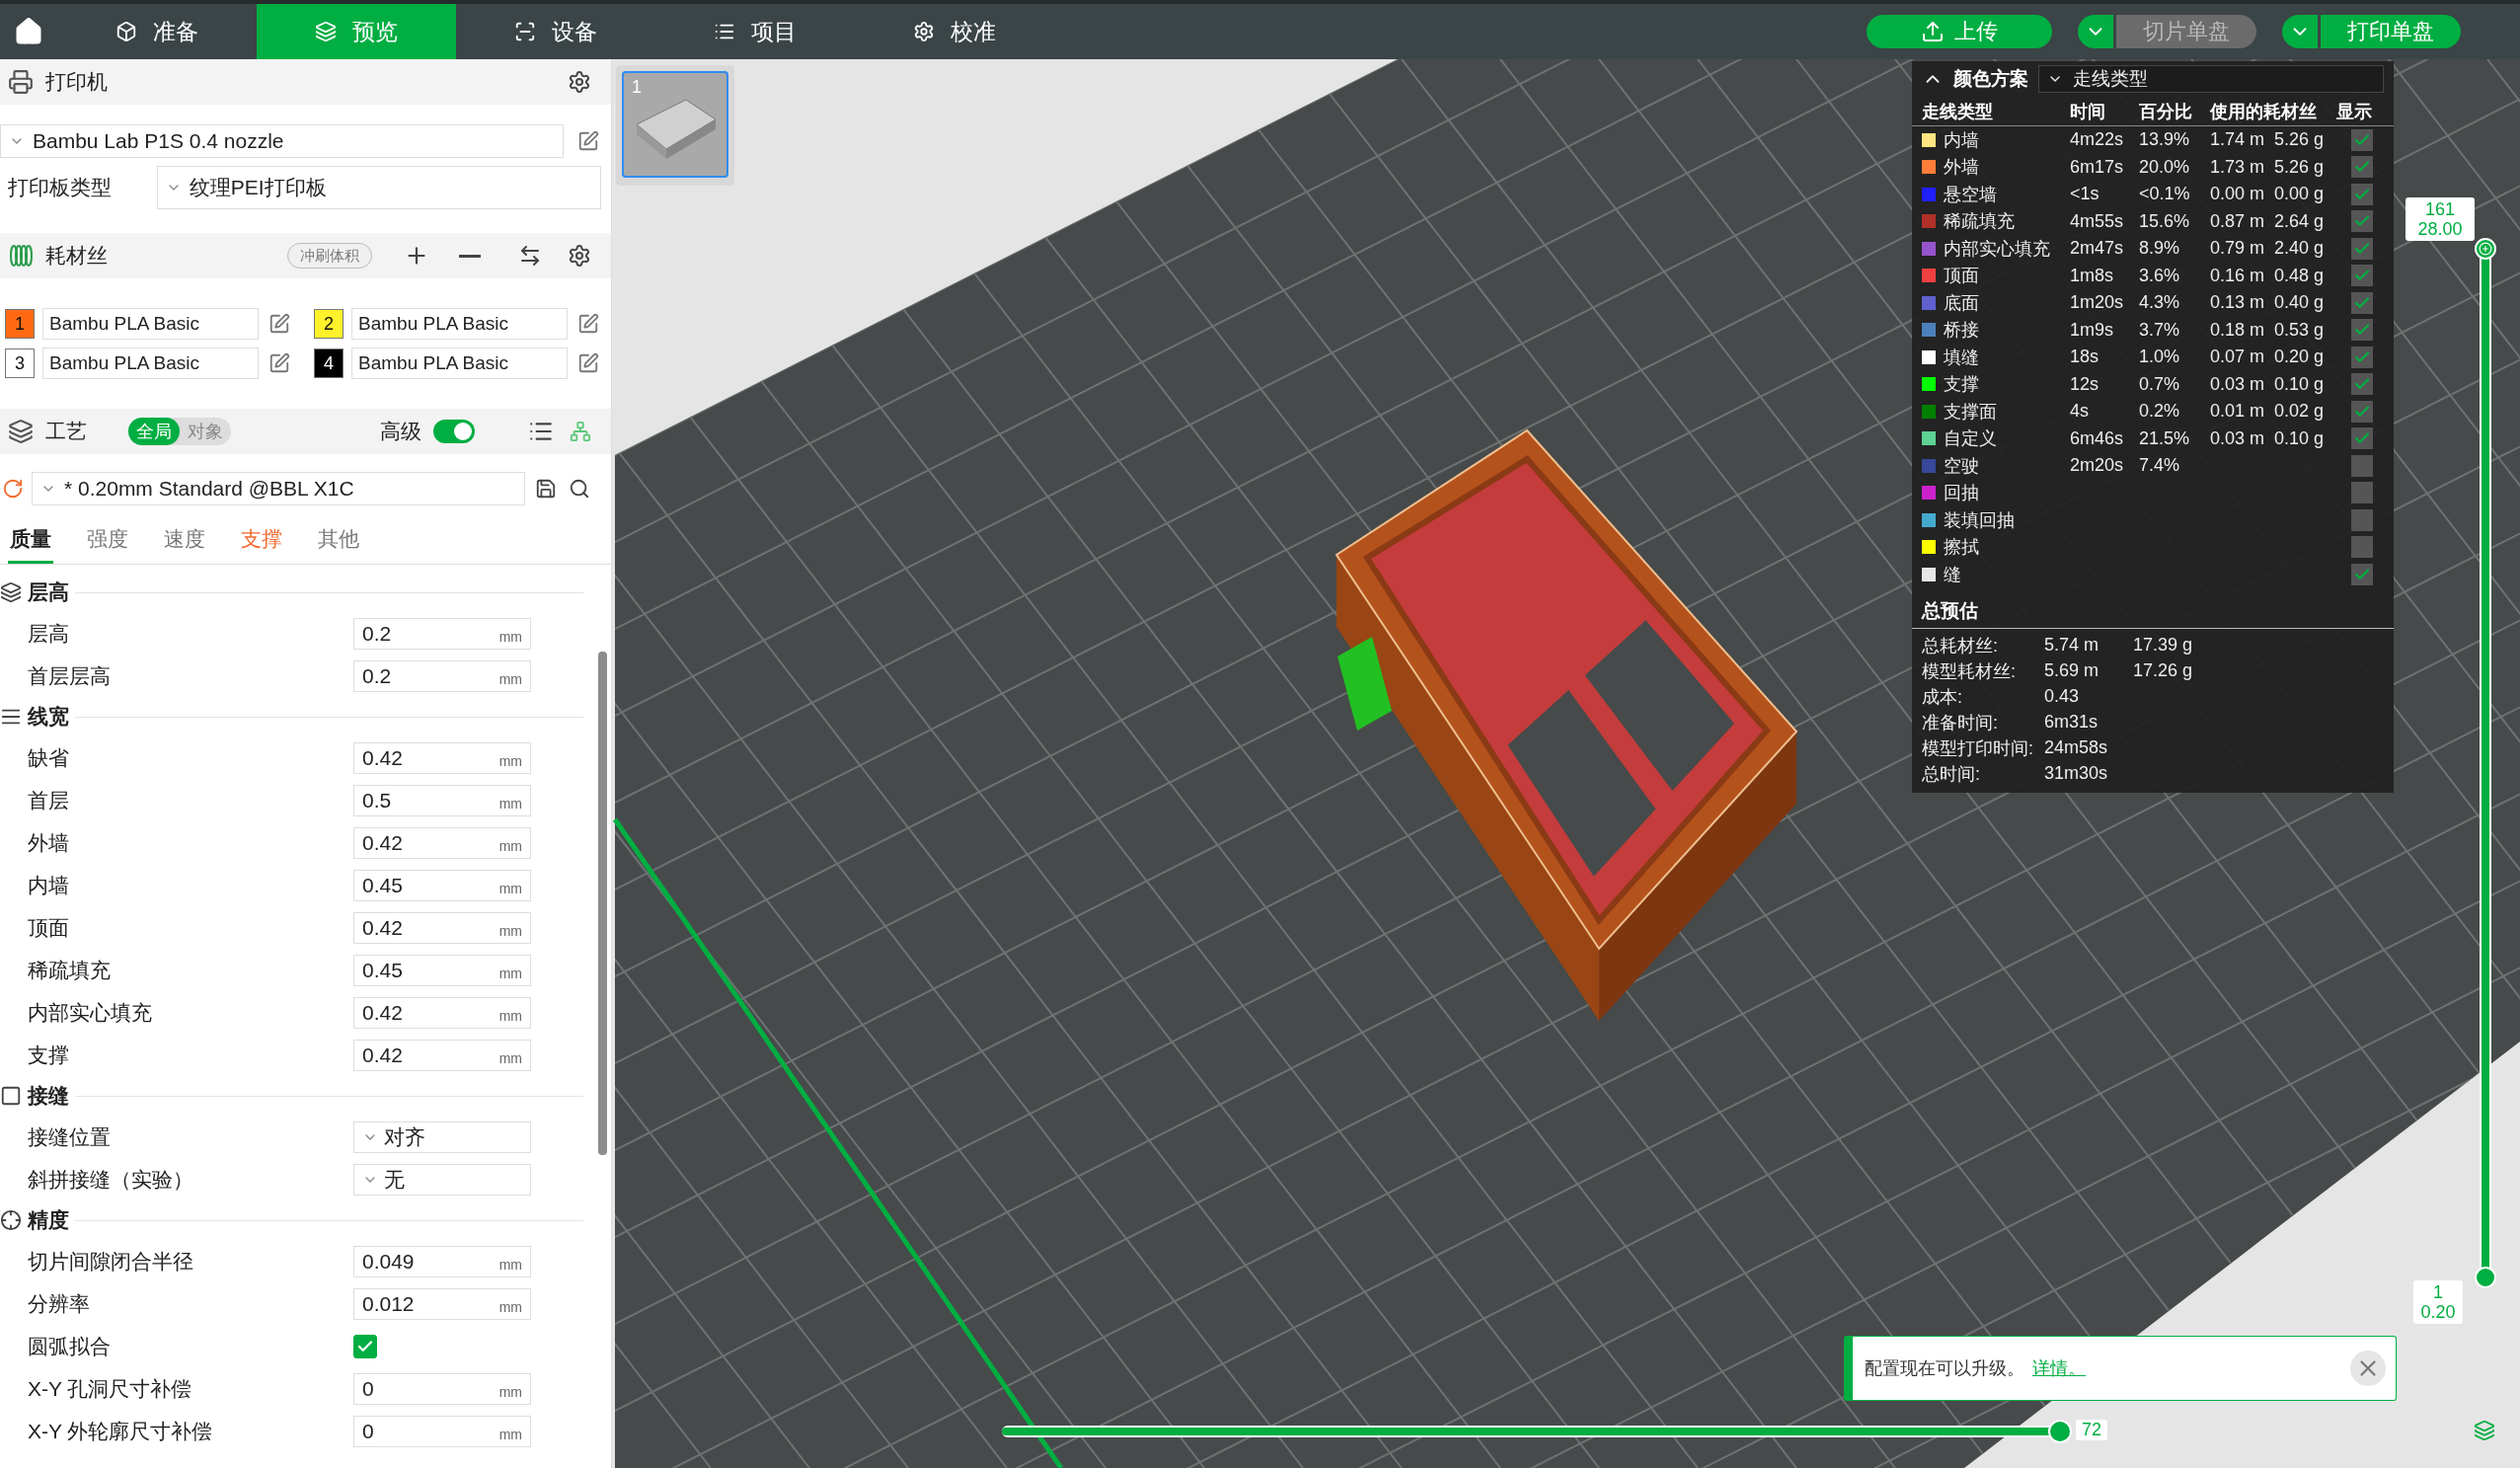  I want to click on layers-icon, so click(11, 592).